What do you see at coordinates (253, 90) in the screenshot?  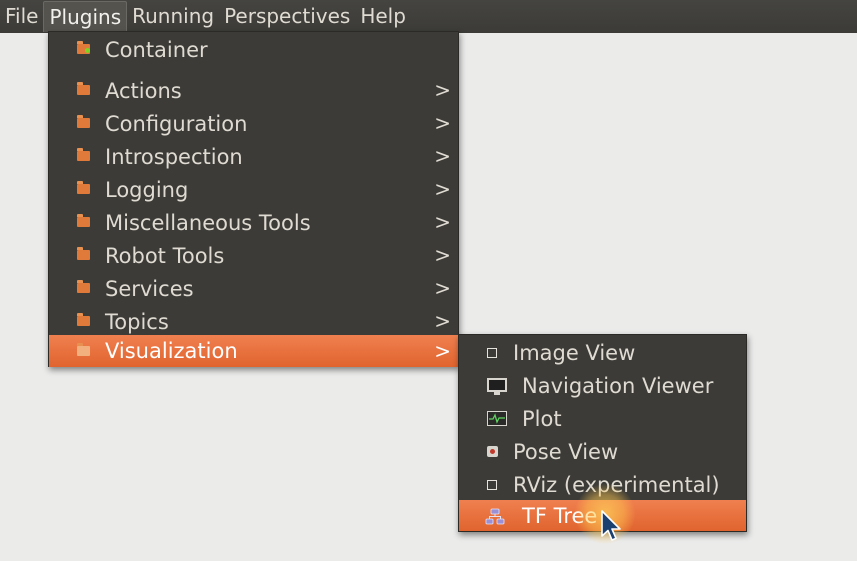 I see `menu-item-actions: Actions >` at bounding box center [253, 90].